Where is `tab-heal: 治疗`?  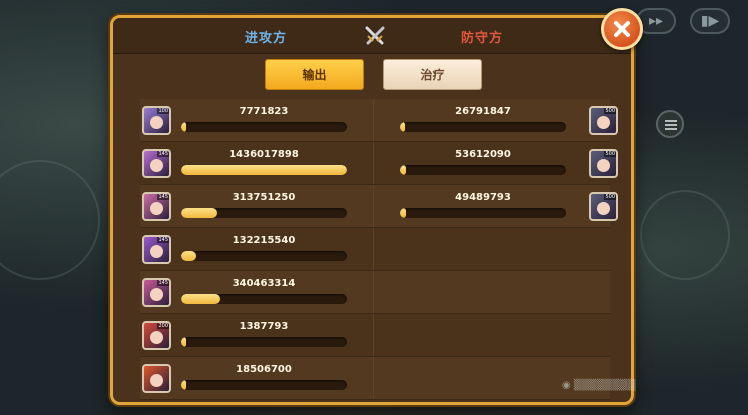
tab-heal: 治疗 is located at coordinates (432, 74).